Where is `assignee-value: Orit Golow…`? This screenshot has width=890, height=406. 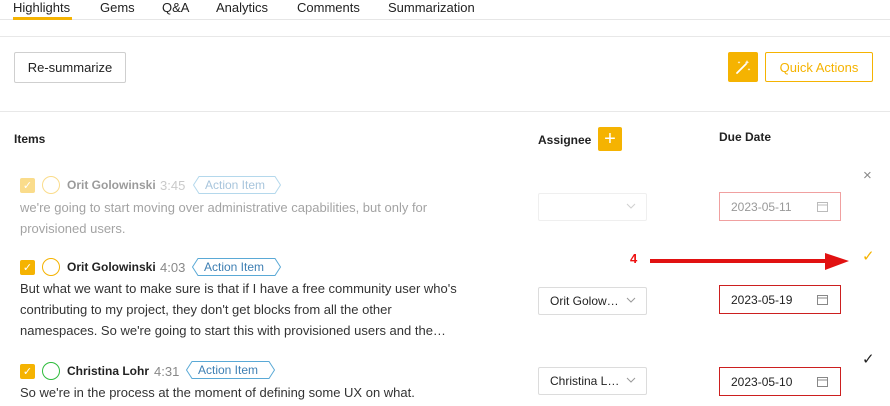 assignee-value: Orit Golow… is located at coordinates (584, 301).